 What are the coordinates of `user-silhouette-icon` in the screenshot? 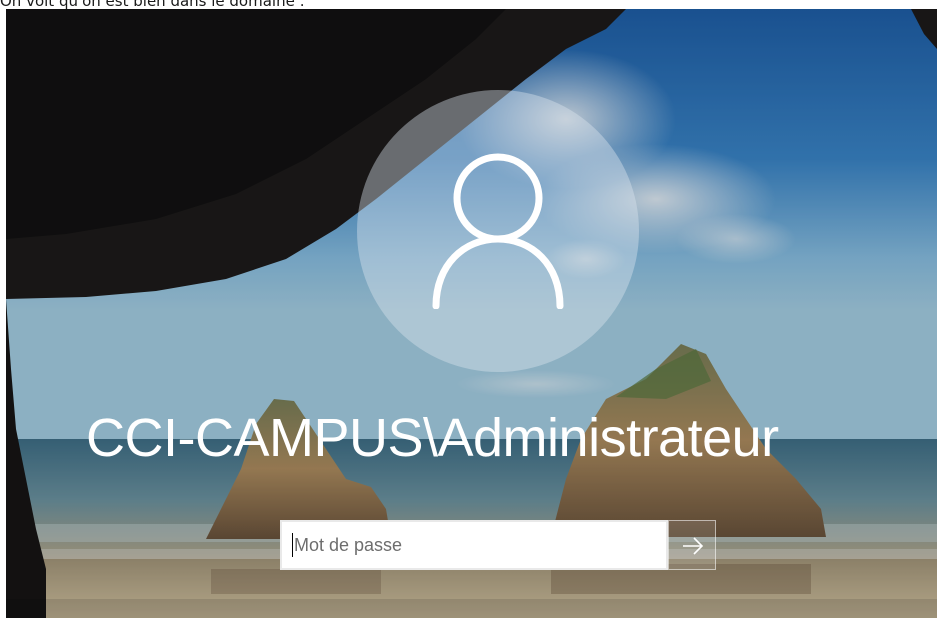 It's located at (498, 231).